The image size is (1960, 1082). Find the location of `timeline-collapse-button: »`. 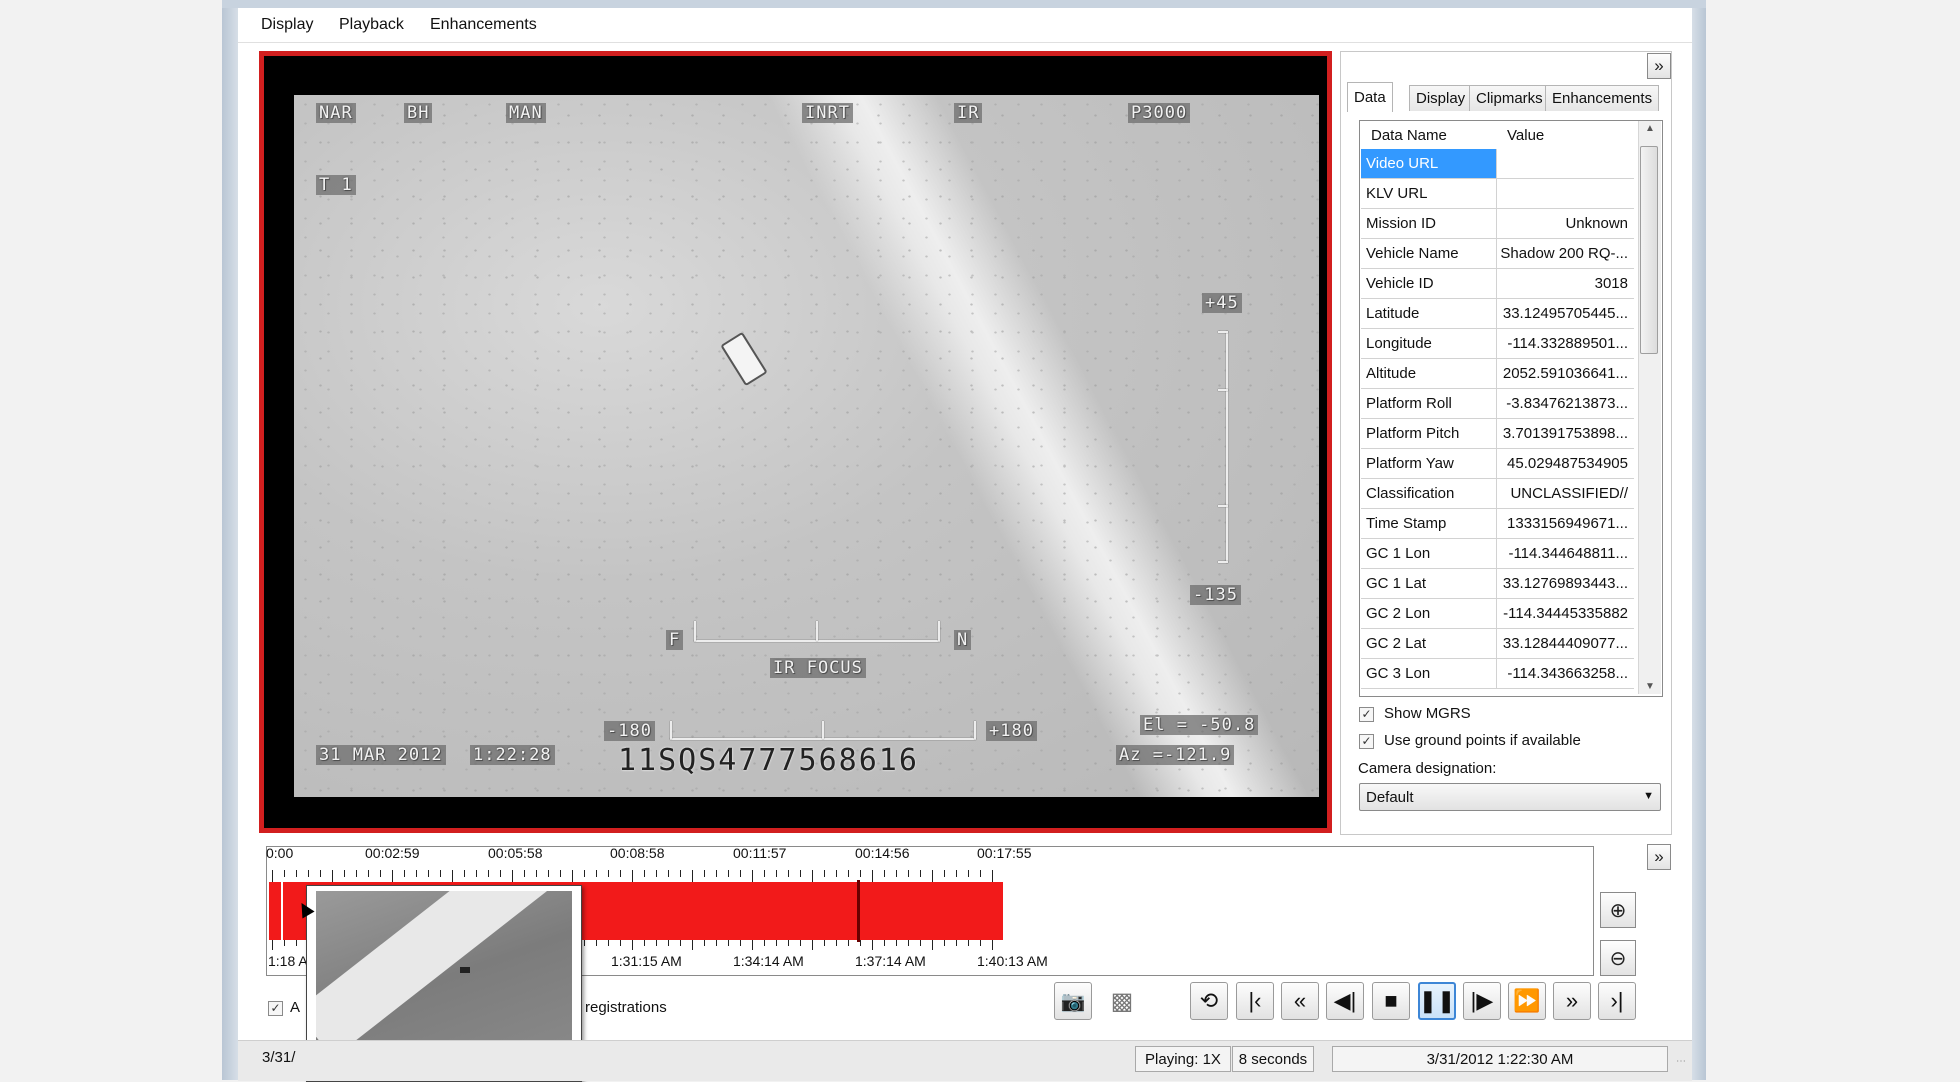

timeline-collapse-button: » is located at coordinates (1659, 857).